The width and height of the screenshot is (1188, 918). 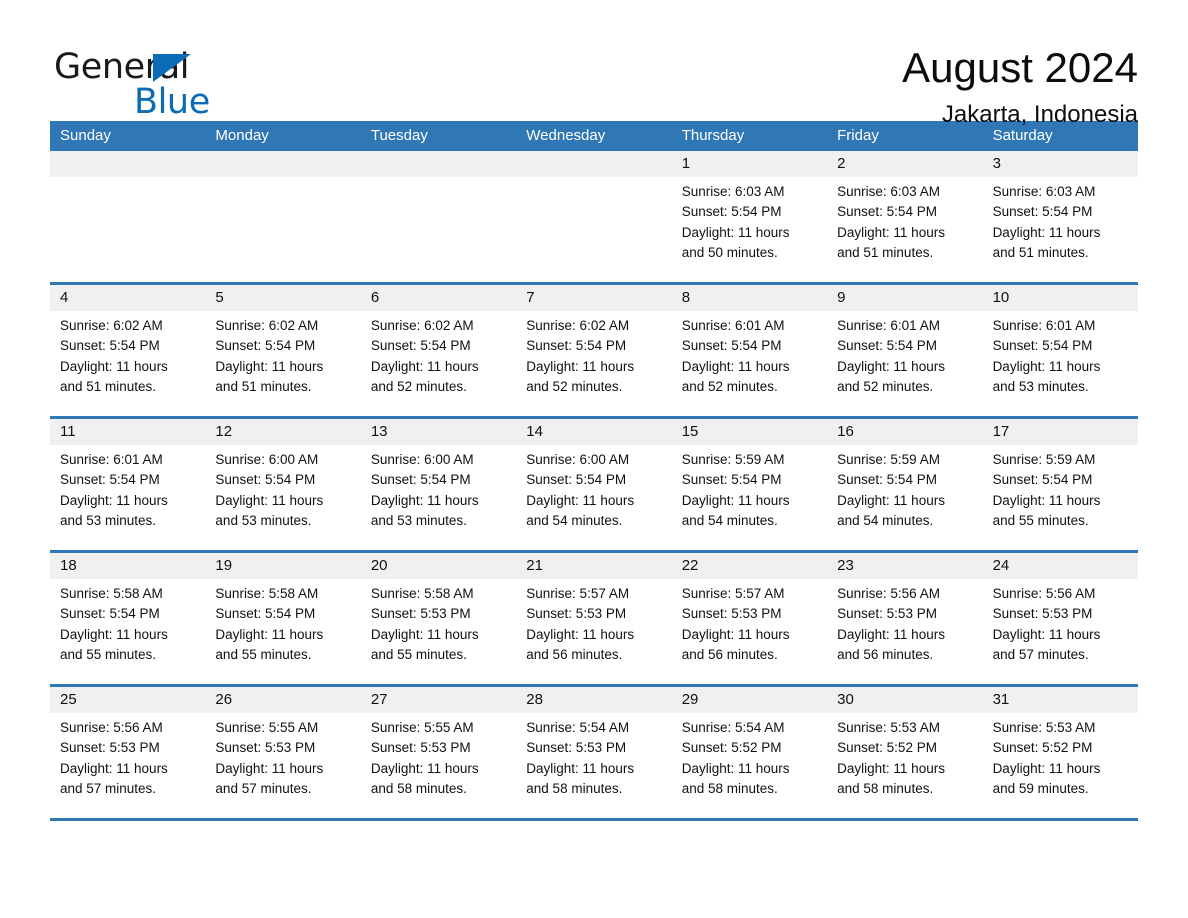 I want to click on generalblue-logo: General Blue, so click(x=130, y=83).